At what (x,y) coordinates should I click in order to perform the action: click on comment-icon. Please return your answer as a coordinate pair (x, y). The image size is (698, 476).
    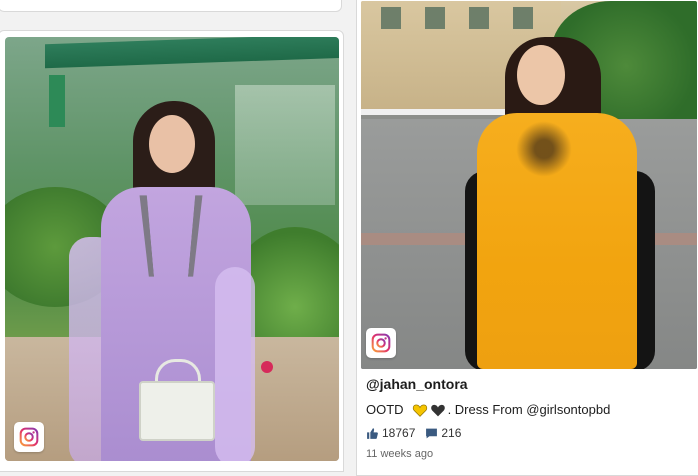
    Looking at the image, I should click on (432, 433).